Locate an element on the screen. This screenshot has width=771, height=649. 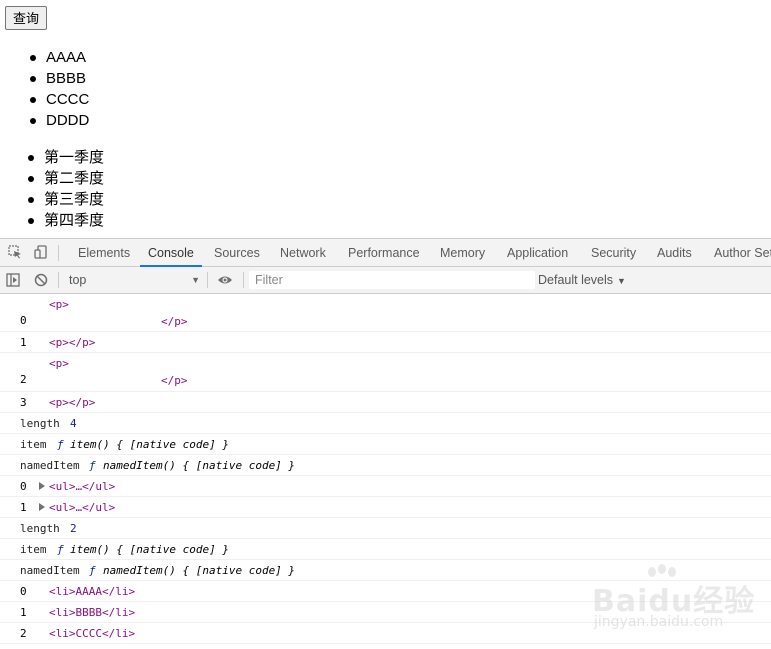
li-element: <li>AAAA</li> is located at coordinates (92, 591).